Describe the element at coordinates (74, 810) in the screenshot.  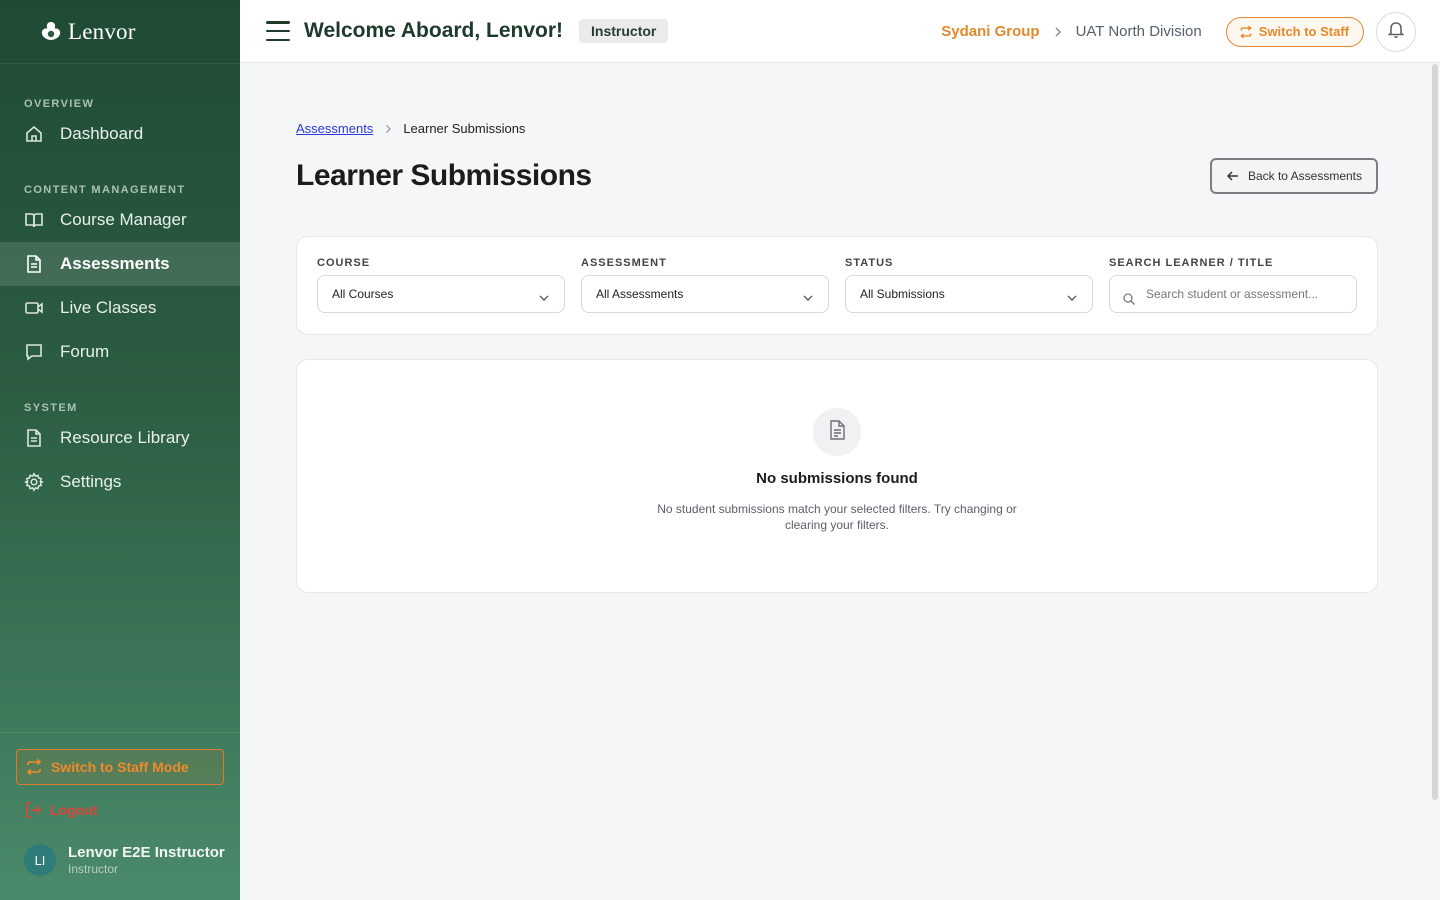
I see `logout-label: Logout` at that location.